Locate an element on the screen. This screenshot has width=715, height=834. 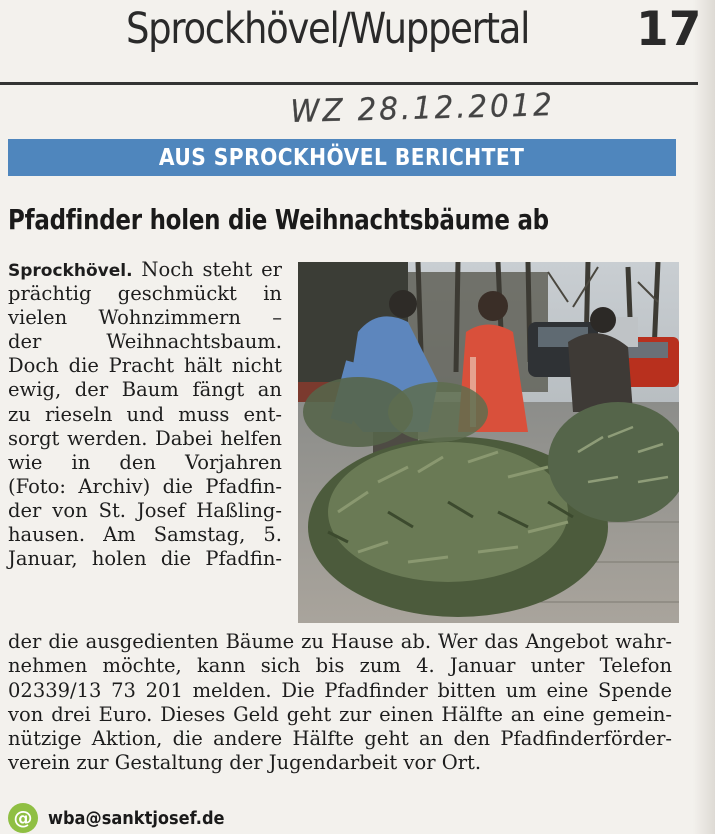
body-line: Sprockhövel. Noch steht er is located at coordinates (145, 270).